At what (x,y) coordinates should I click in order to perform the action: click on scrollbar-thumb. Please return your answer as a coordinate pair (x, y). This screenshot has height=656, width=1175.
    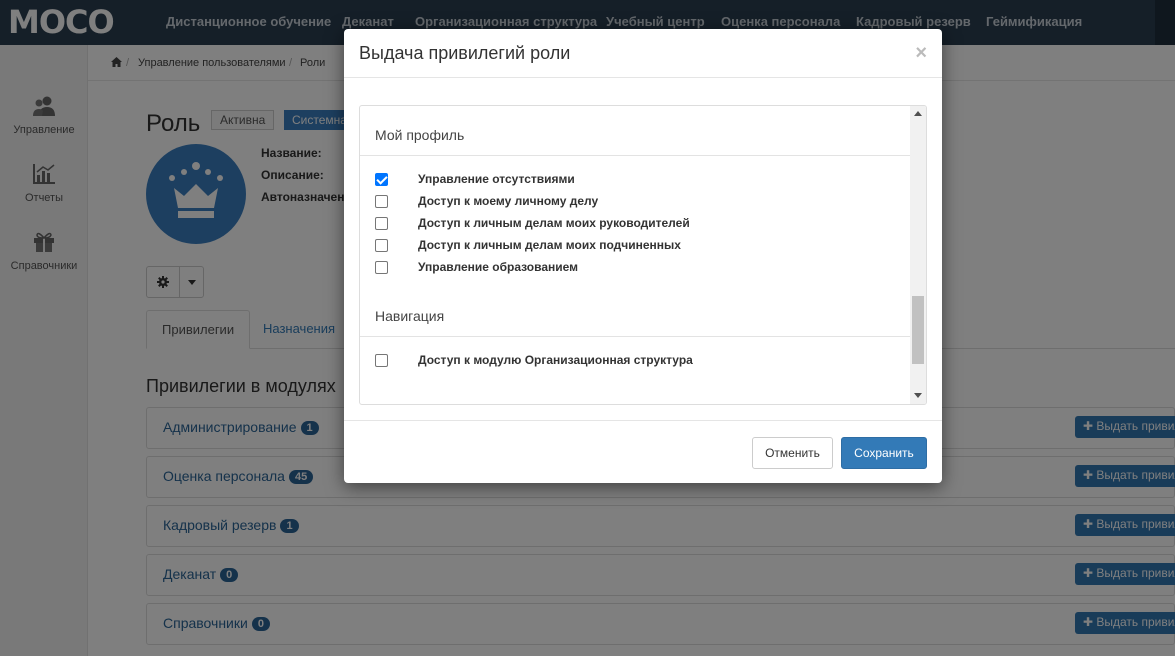
    Looking at the image, I should click on (918, 330).